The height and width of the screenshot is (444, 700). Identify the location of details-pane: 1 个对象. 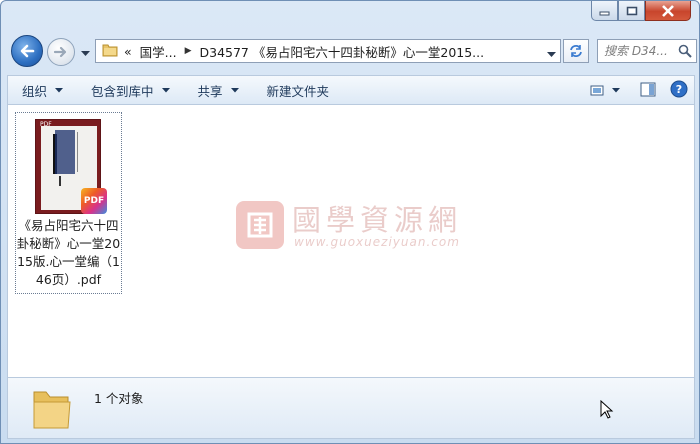
(351, 408).